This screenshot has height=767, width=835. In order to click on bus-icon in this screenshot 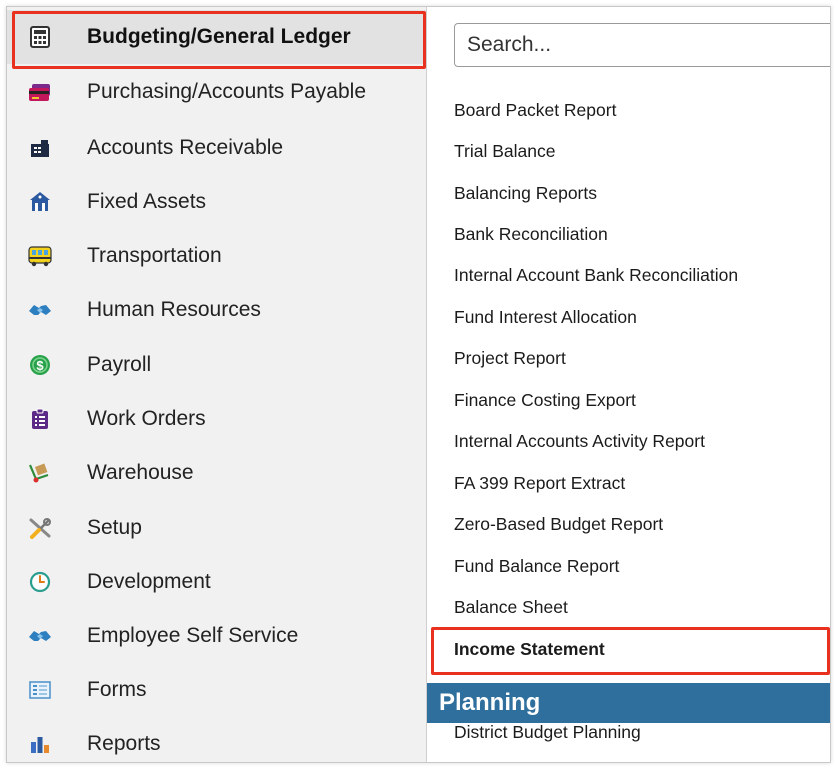, I will do `click(40, 256)`.